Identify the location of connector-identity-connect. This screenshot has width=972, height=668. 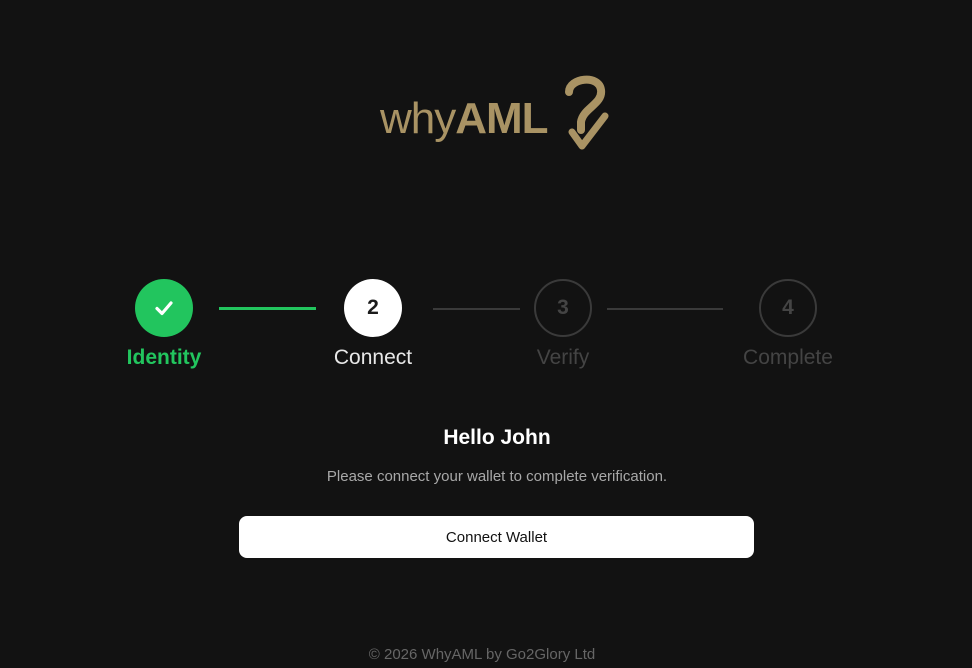
(267, 308).